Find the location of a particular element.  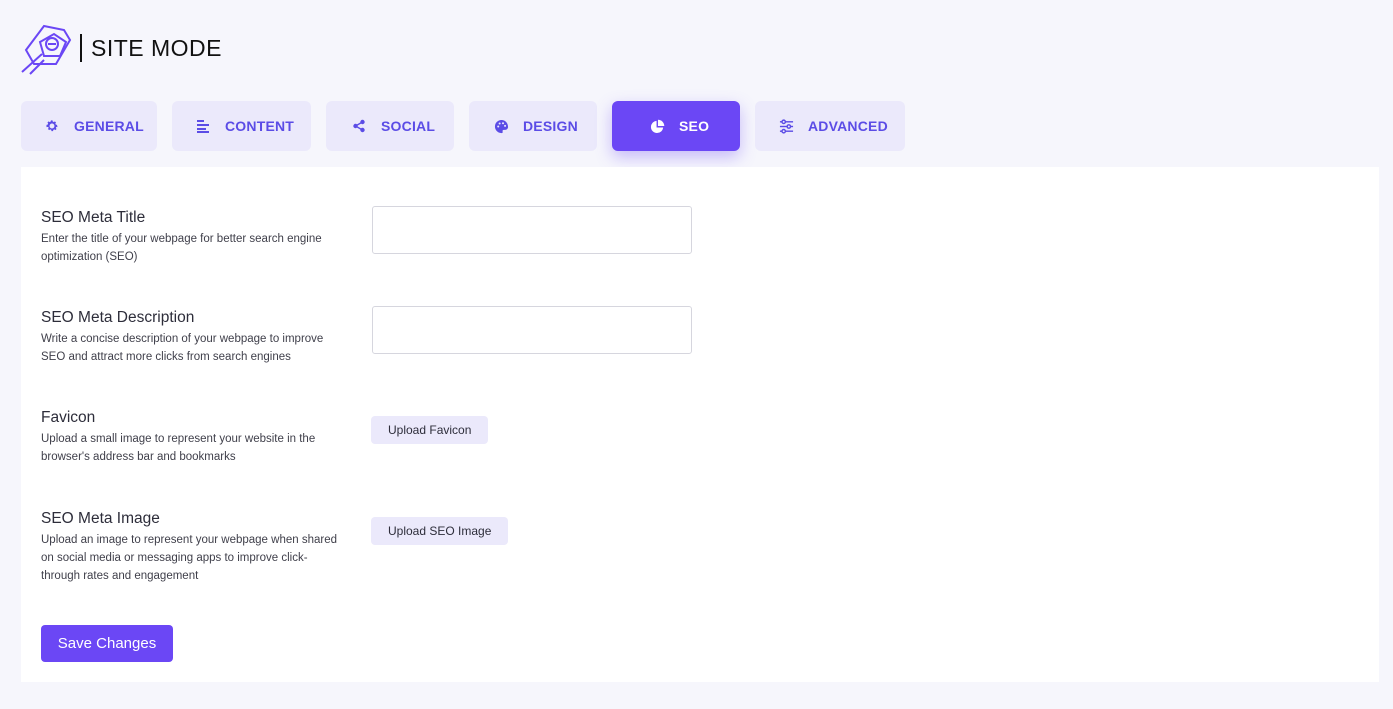

meta-description-label: SEO Meta Description is located at coordinates (118, 317).